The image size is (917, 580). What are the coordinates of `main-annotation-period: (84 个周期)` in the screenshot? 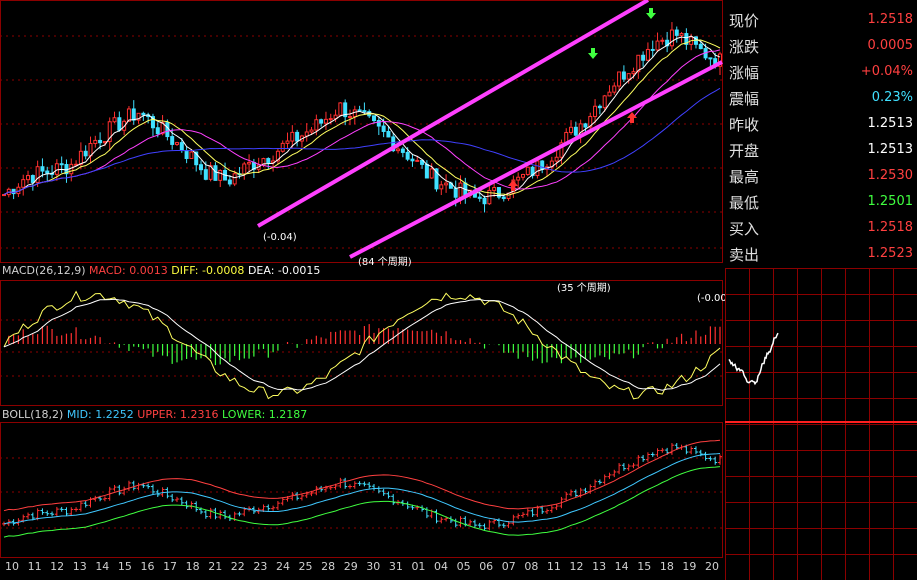 It's located at (385, 262).